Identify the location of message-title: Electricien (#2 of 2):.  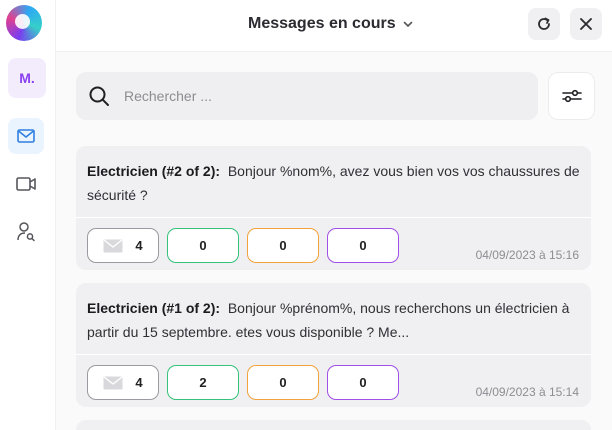
(154, 171).